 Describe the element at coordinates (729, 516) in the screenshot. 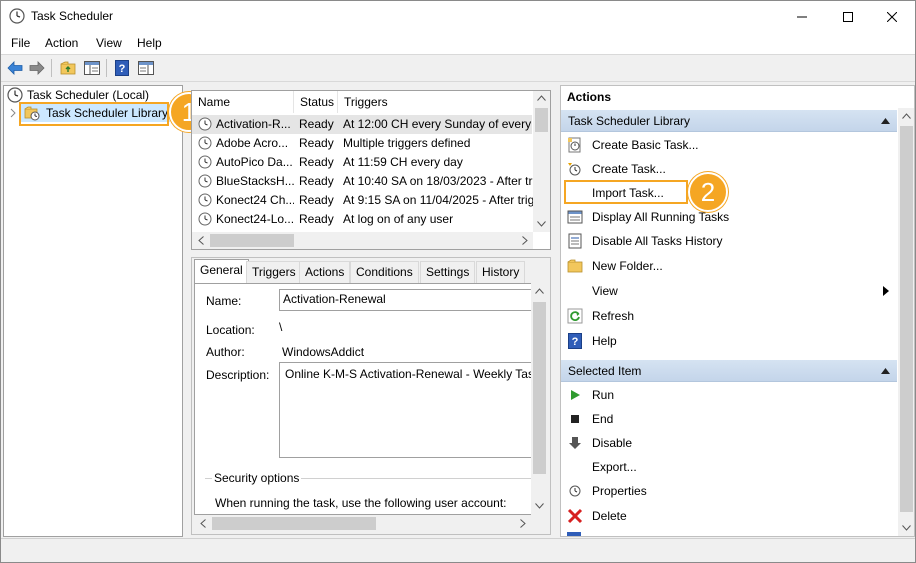

I see `action-delete: Delete` at that location.